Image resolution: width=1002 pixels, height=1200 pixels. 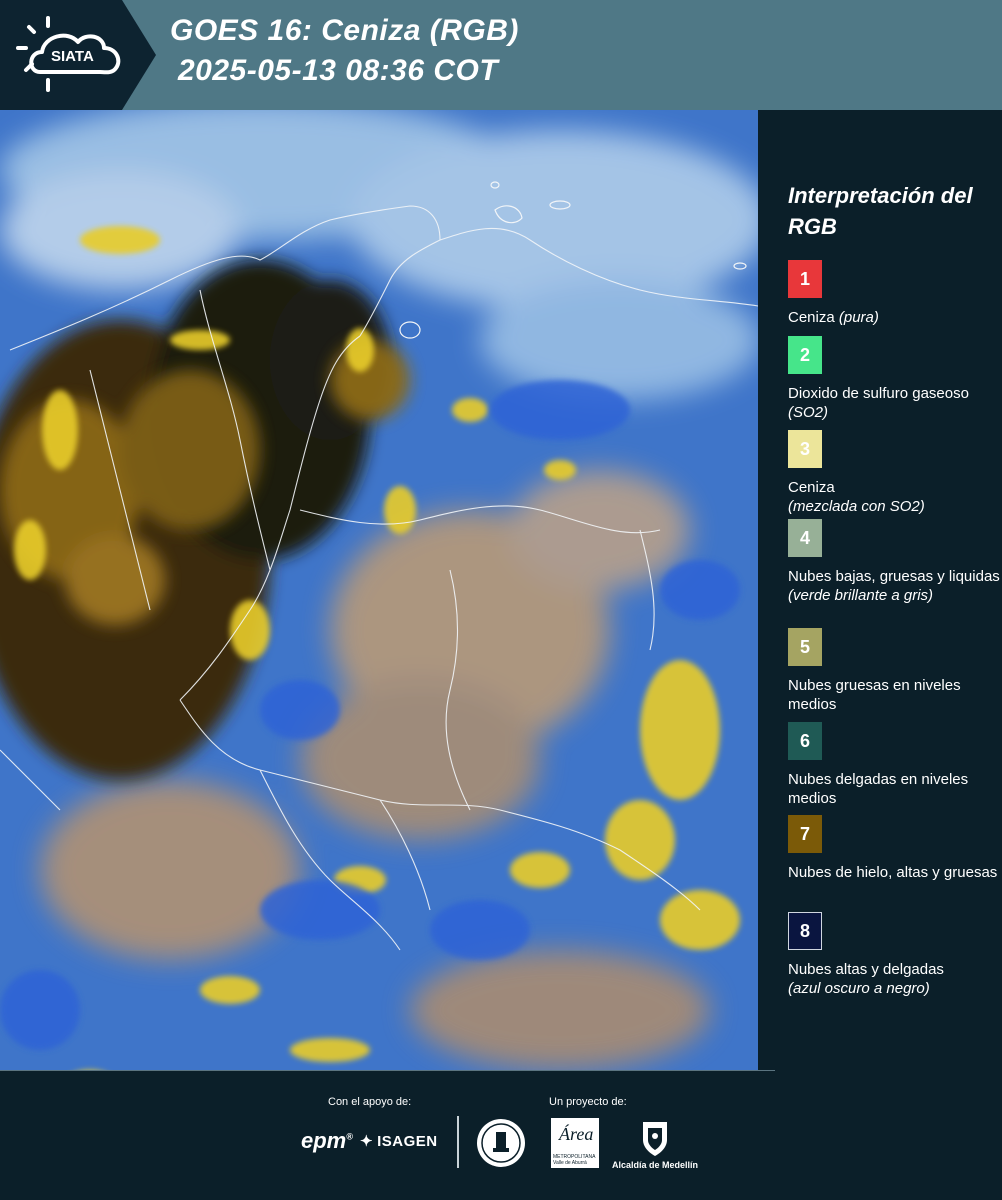 What do you see at coordinates (805, 647) in the screenshot?
I see `legend-swatch: 5` at bounding box center [805, 647].